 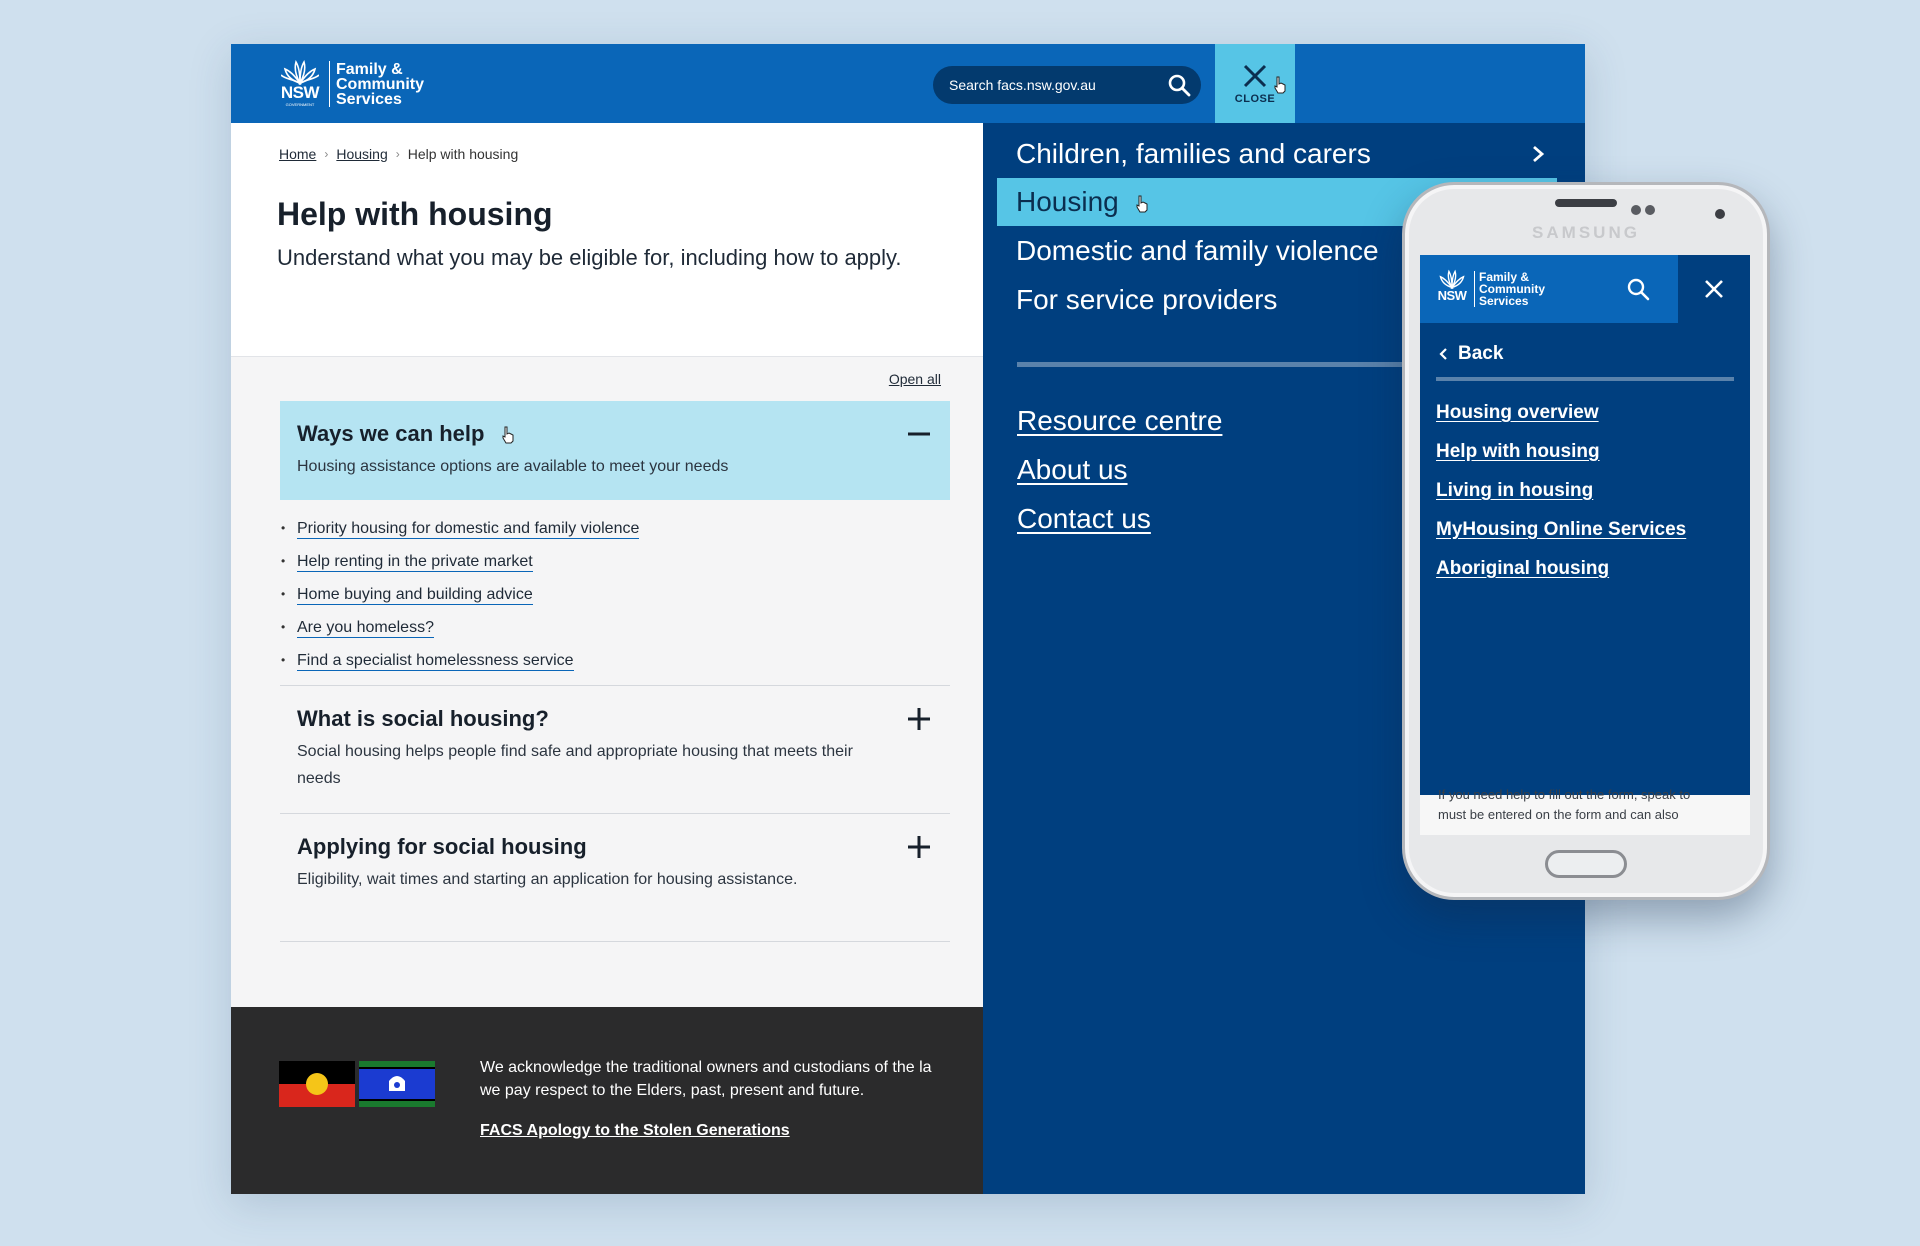 I want to click on menu-item-label: Housing, so click(x=1067, y=201).